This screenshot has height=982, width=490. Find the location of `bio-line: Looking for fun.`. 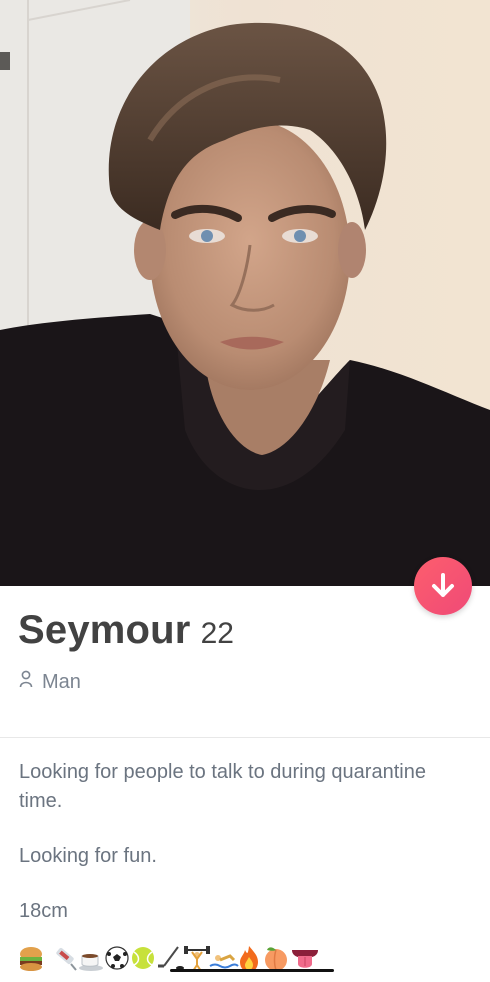

bio-line: Looking for fun. is located at coordinates (88, 856).